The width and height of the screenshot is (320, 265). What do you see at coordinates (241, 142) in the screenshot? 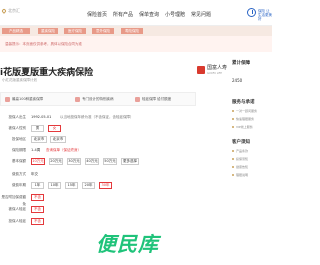
I see `customer-title: 客户须知` at bounding box center [241, 142].